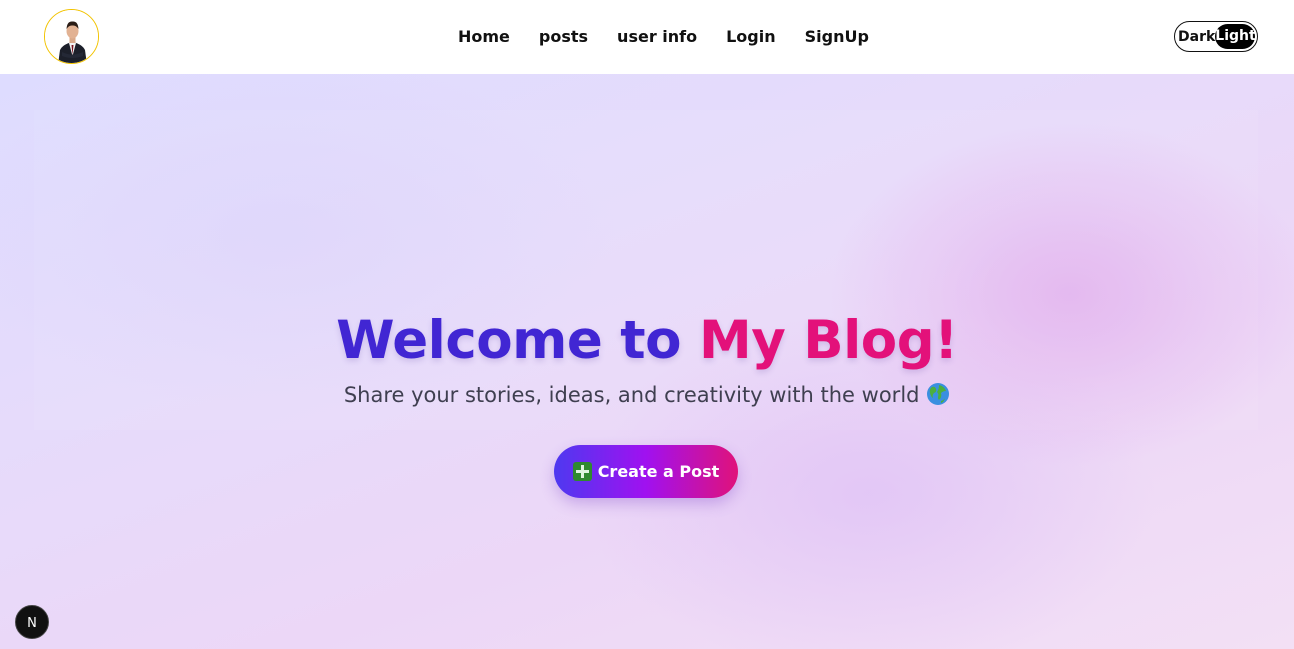 The width and height of the screenshot is (1294, 649). What do you see at coordinates (1196, 37) in the screenshot?
I see `theme-toggle-dark-option: Dark` at bounding box center [1196, 37].